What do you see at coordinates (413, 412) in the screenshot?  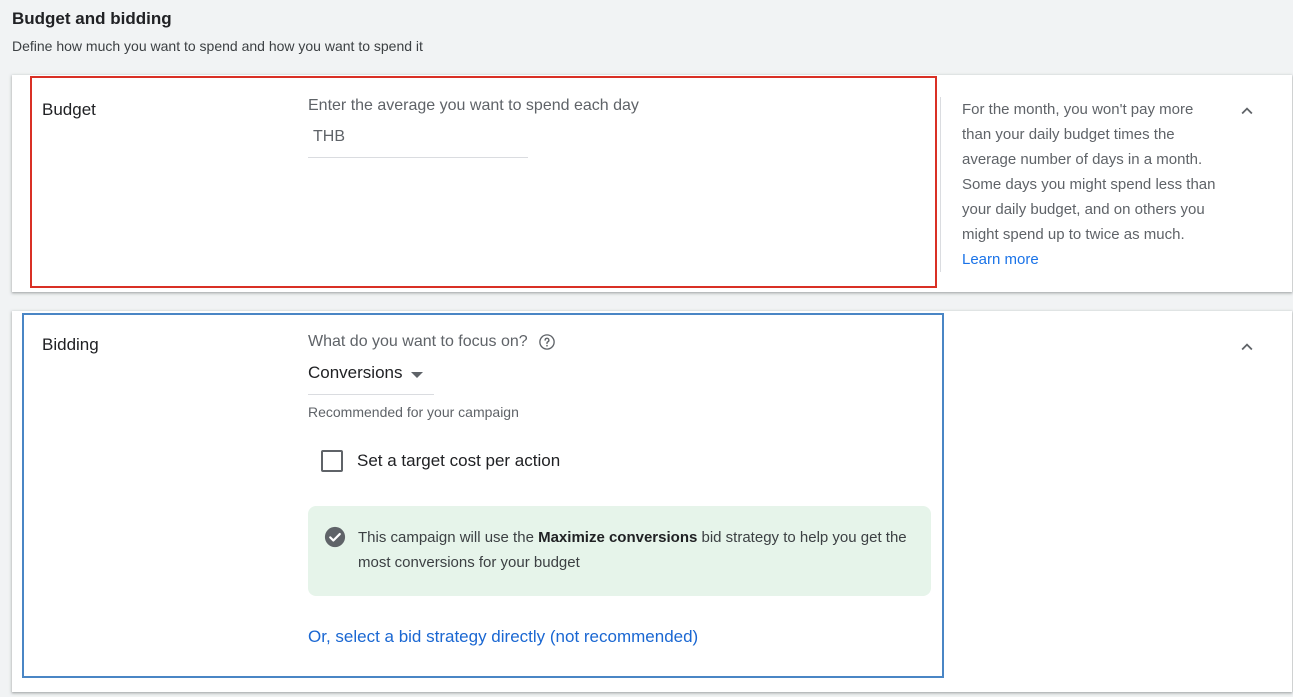 I see `recommended-note: Recommended for your campaign` at bounding box center [413, 412].